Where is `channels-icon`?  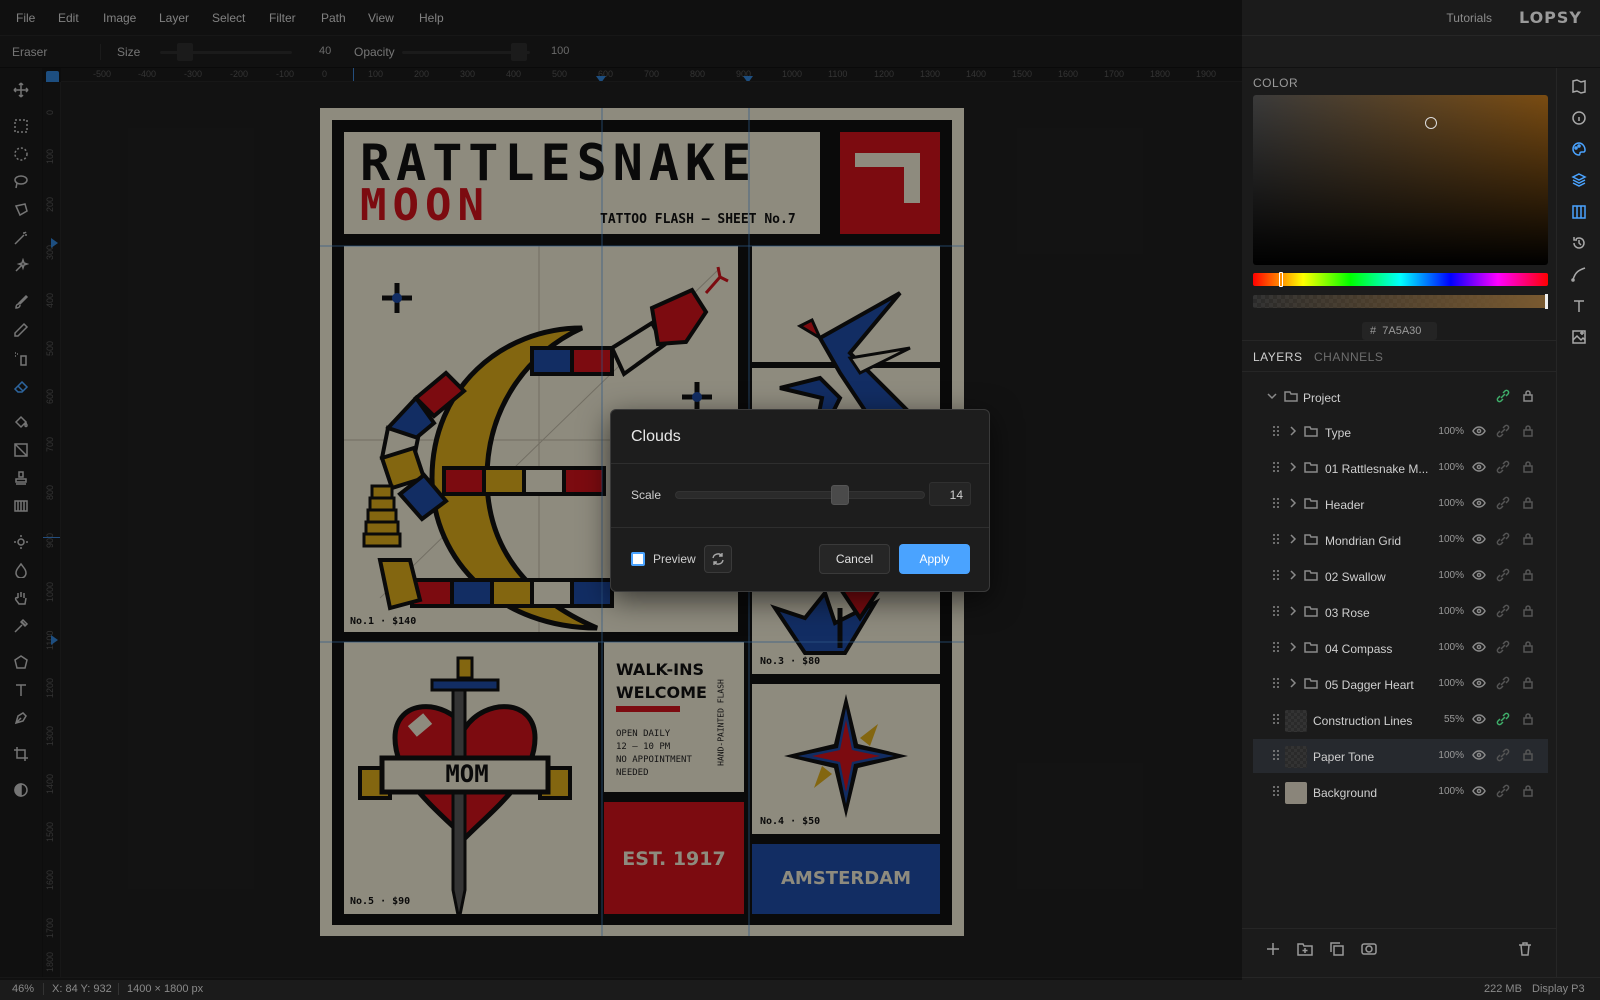
channels-icon is located at coordinates (1579, 212).